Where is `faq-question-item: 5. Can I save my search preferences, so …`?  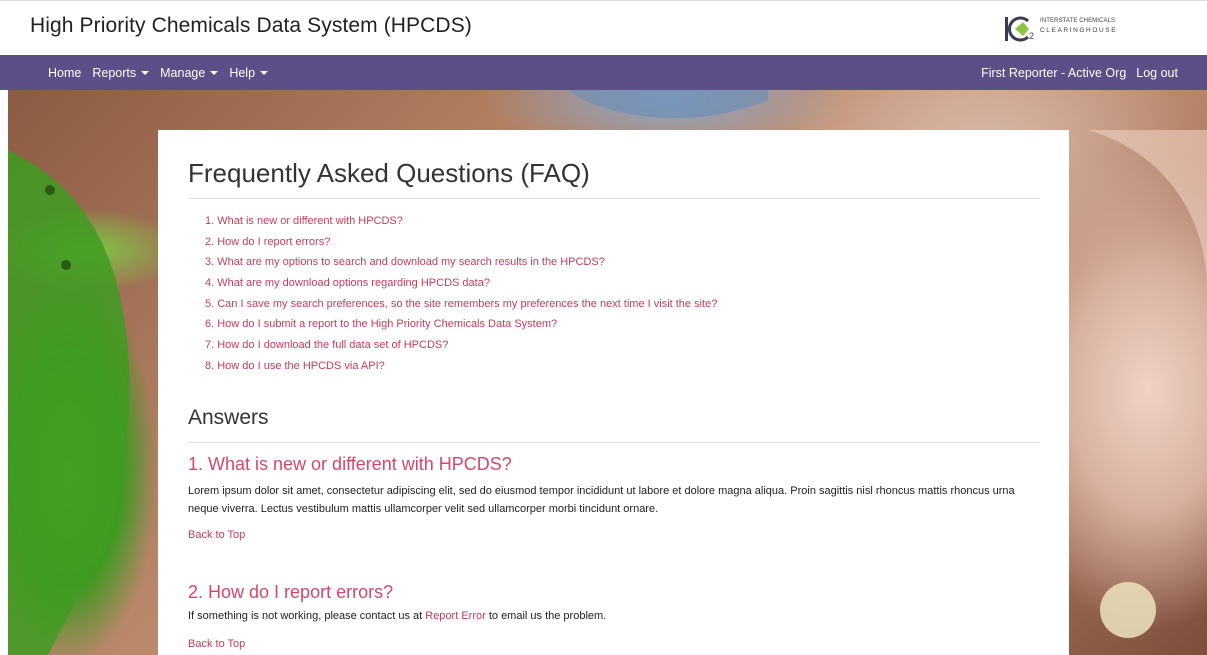 faq-question-item: 5. Can I save my search preferences, so … is located at coordinates (461, 304).